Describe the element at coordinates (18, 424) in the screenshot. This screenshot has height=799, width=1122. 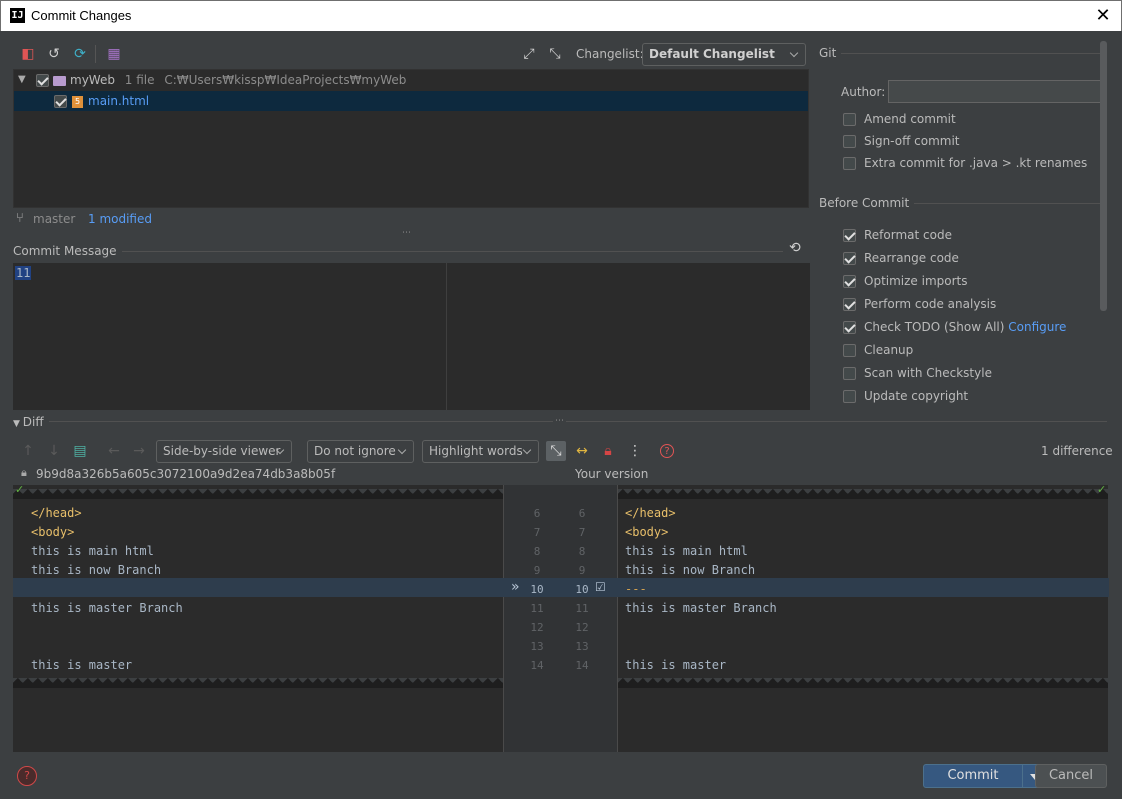
I see `triangle-down-icon: ▼` at that location.